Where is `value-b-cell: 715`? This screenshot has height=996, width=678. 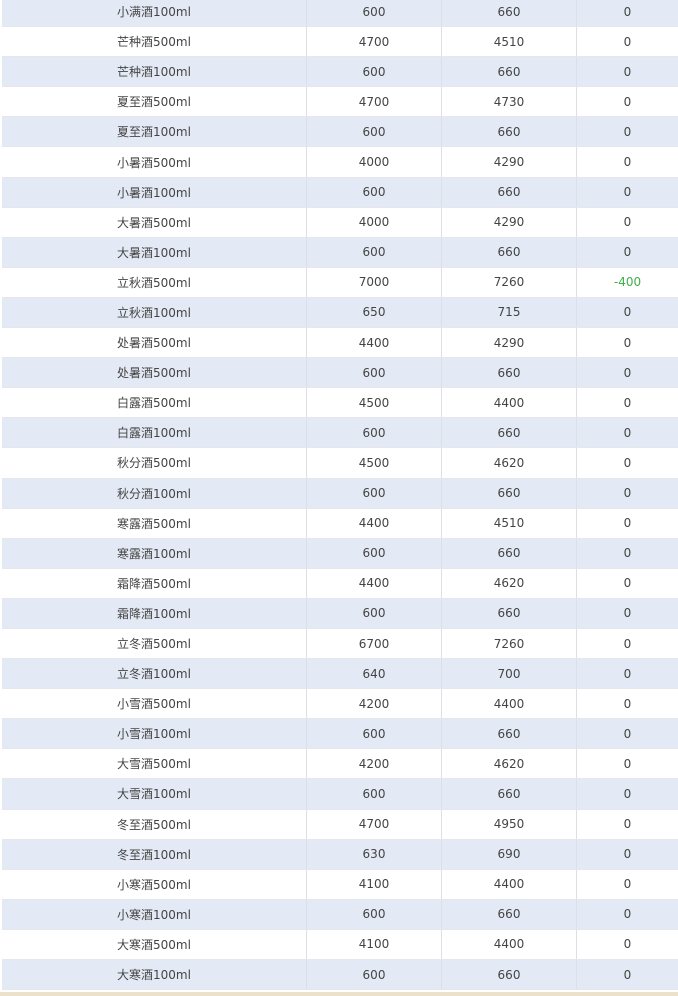 value-b-cell: 715 is located at coordinates (509, 313).